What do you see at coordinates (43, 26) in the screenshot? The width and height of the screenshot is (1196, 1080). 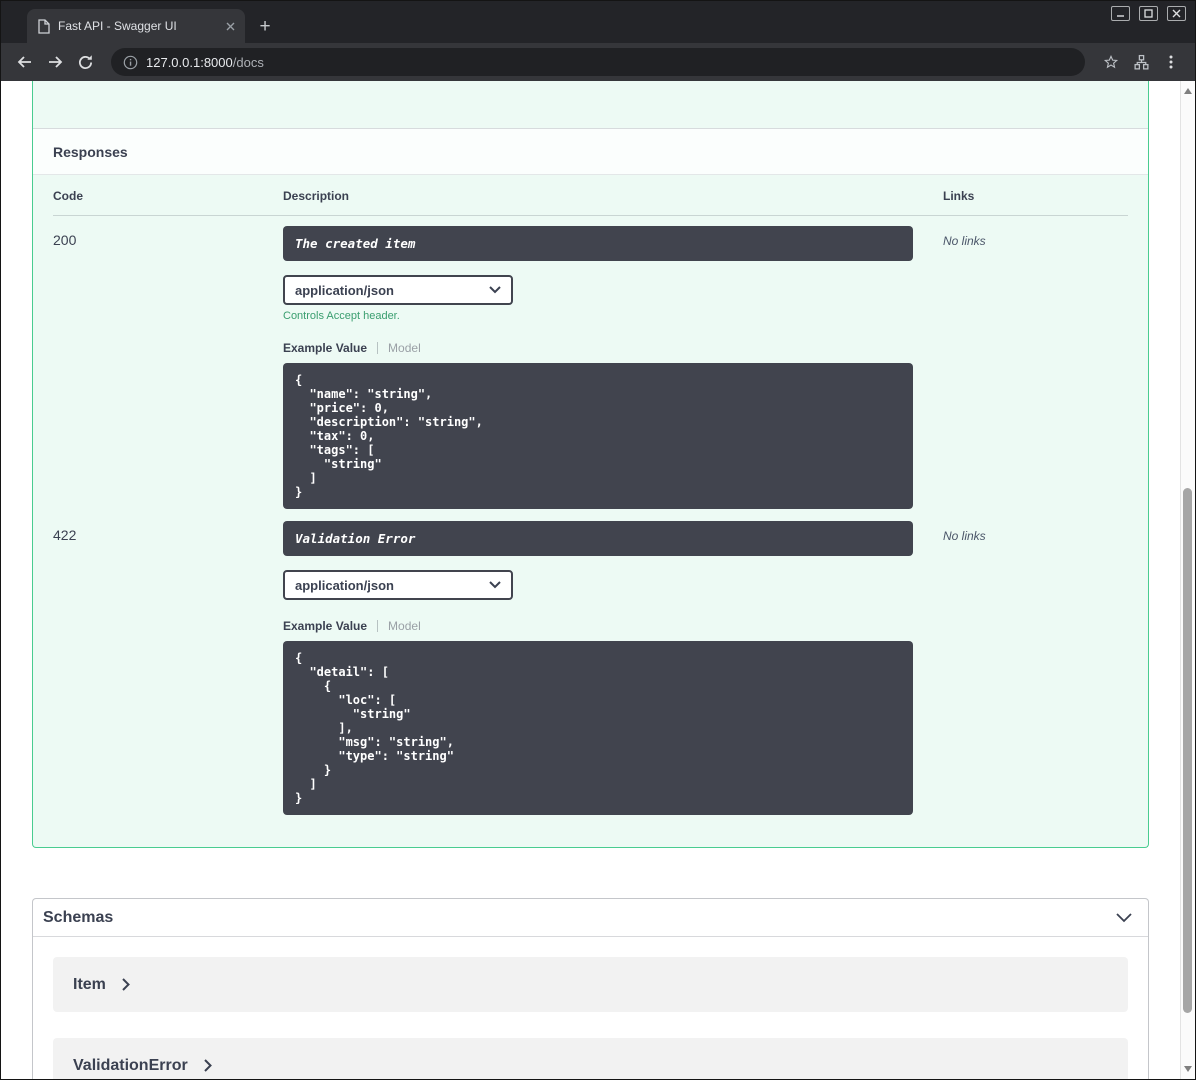 I see `page-icon` at bounding box center [43, 26].